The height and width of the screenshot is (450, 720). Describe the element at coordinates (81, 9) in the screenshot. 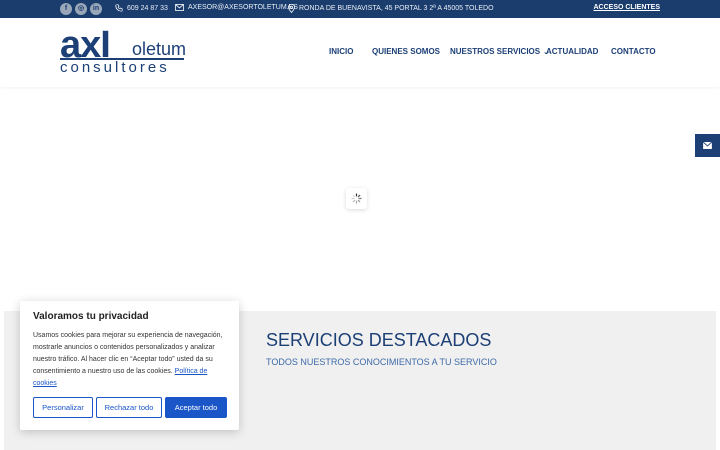

I see `instagram-icon: ◎` at that location.